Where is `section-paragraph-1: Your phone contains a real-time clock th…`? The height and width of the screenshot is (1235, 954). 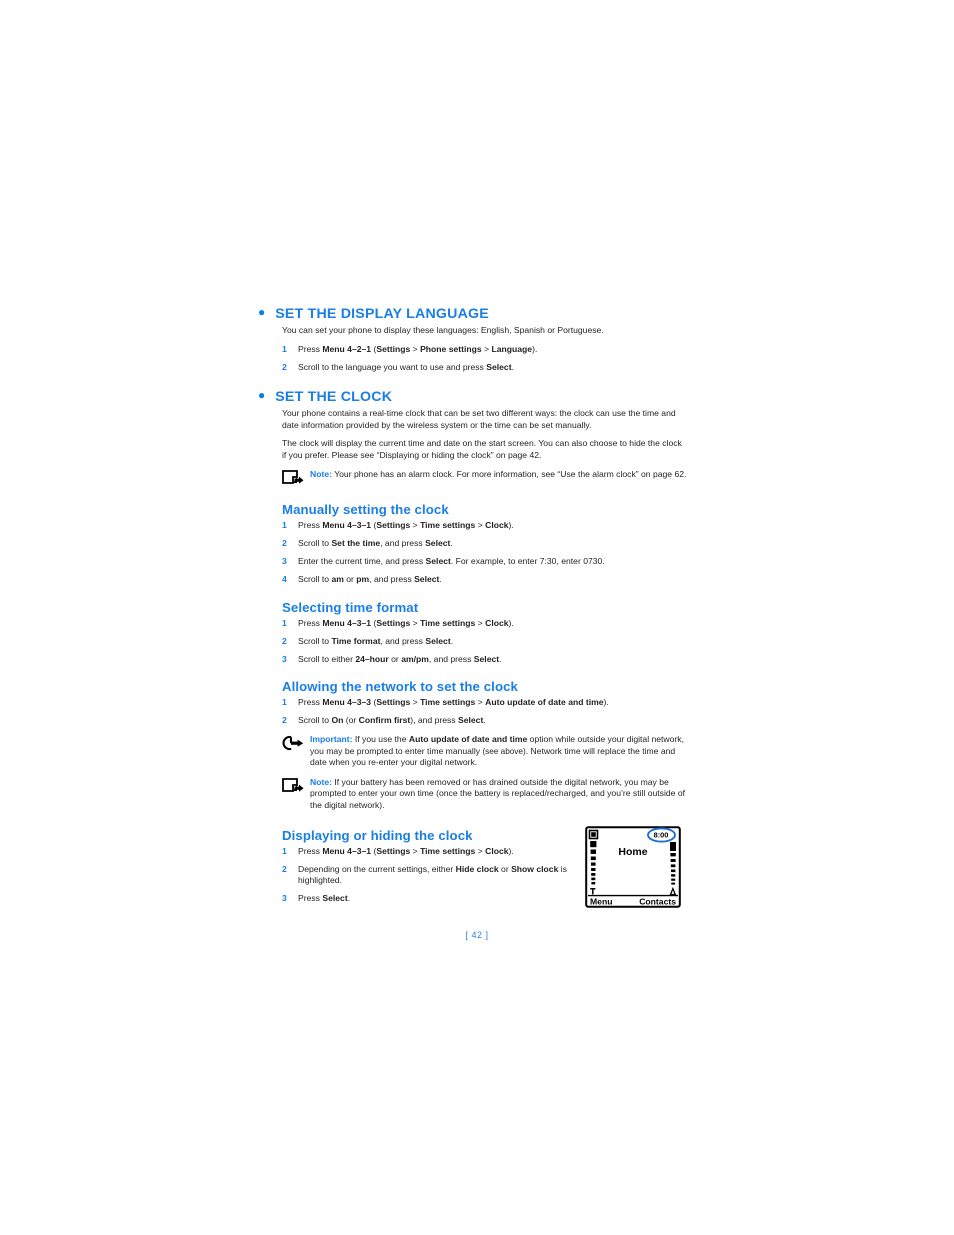 section-paragraph-1: Your phone contains a real-time clock th… is located at coordinates (479, 419).